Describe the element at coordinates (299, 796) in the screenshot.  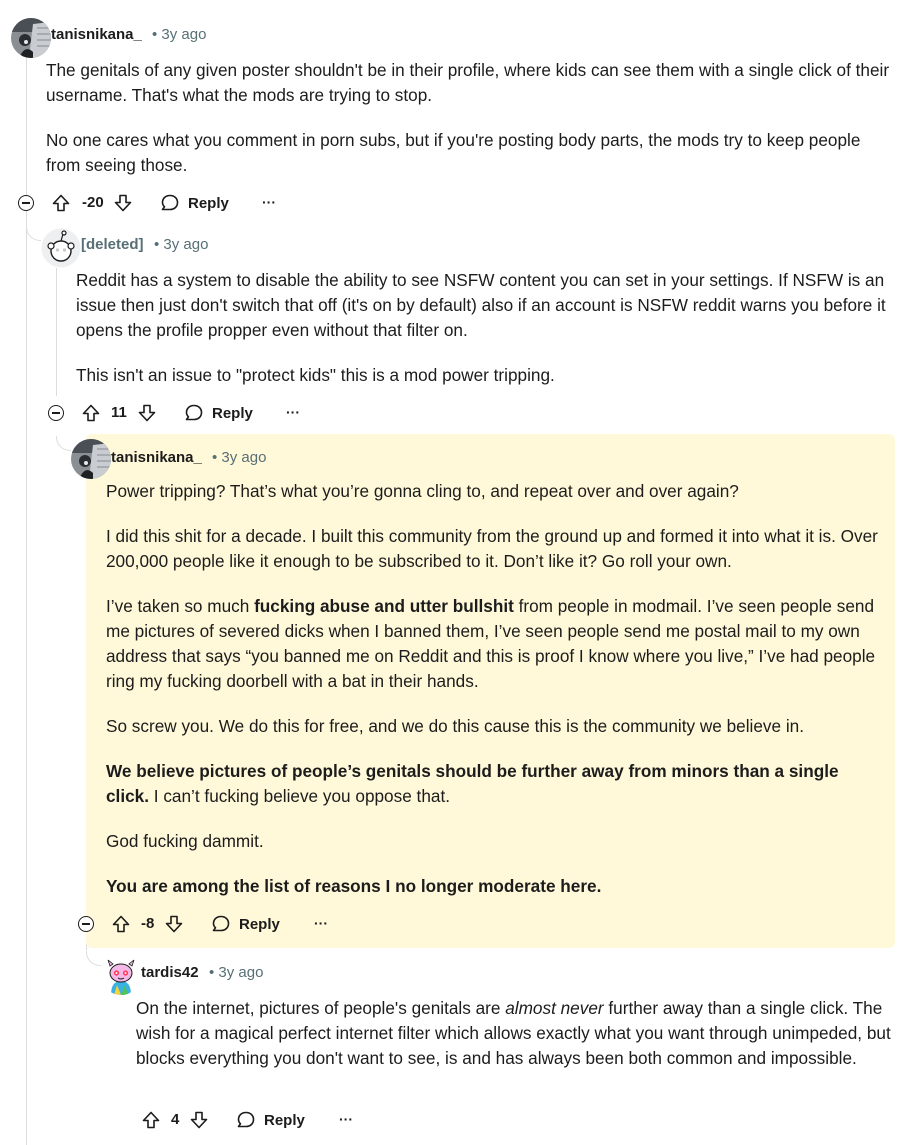
I see `paragraph-text: I can’t fucking believe you oppose that.` at that location.